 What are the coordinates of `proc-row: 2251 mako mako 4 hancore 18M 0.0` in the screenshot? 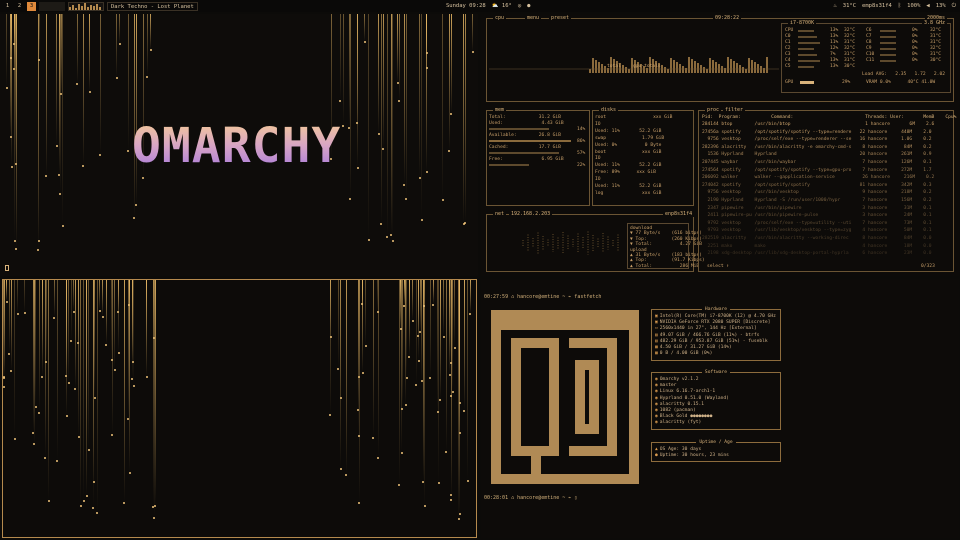 It's located at (817, 246).